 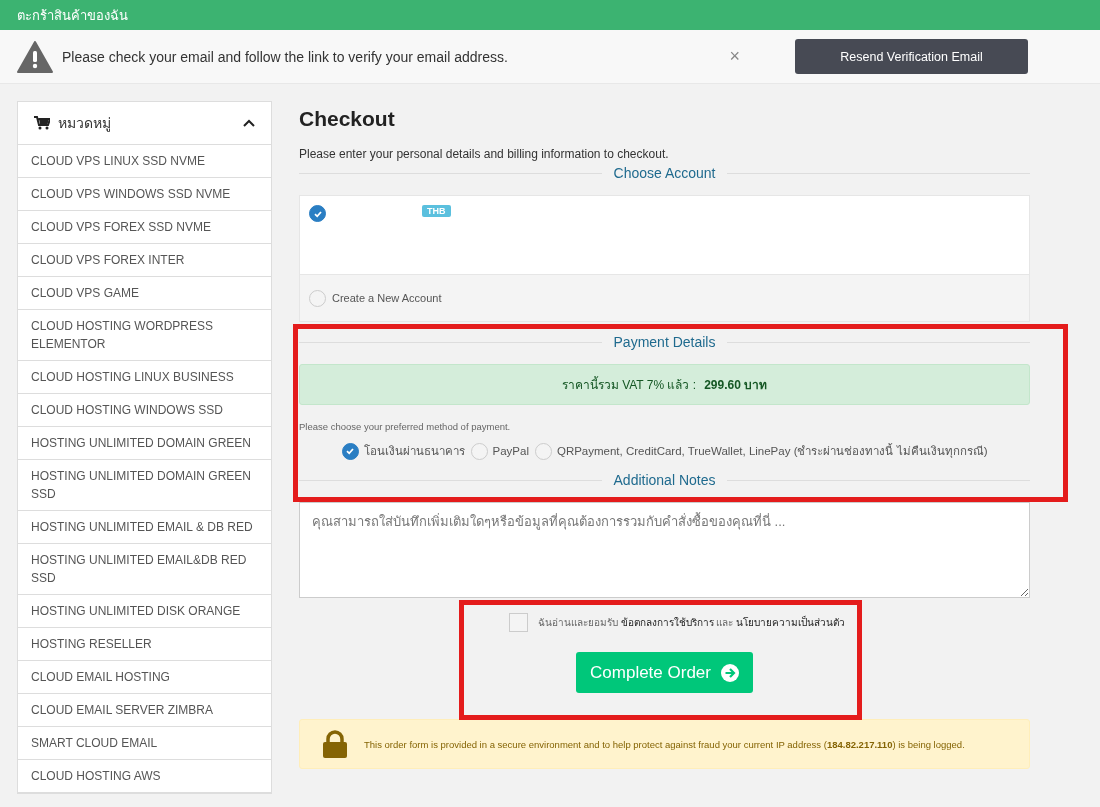 What do you see at coordinates (414, 451) in the screenshot?
I see `radio-label: โอนเงินผ่านธนาคาร` at bounding box center [414, 451].